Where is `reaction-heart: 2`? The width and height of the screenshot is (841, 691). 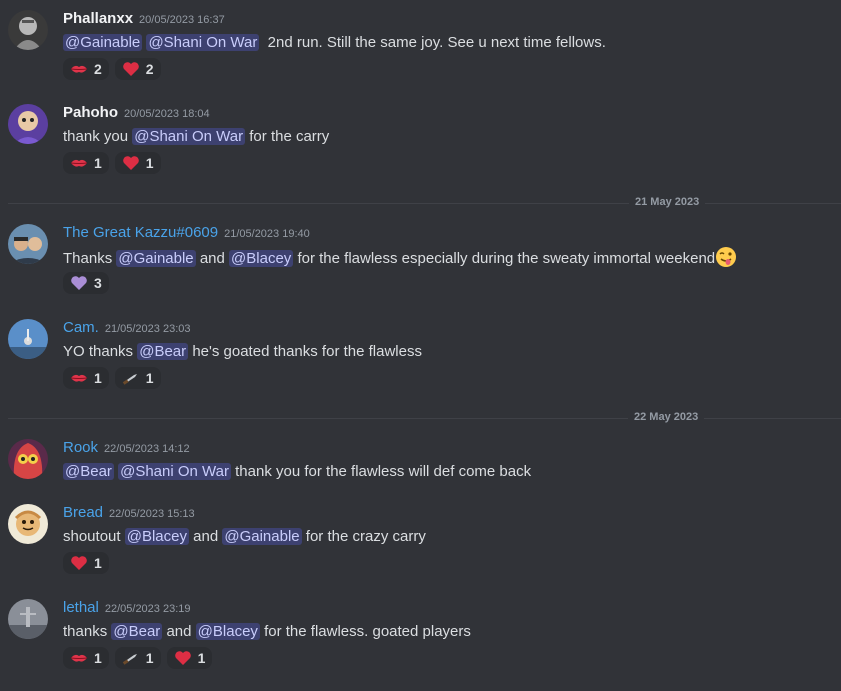 reaction-heart: 2 is located at coordinates (137, 69).